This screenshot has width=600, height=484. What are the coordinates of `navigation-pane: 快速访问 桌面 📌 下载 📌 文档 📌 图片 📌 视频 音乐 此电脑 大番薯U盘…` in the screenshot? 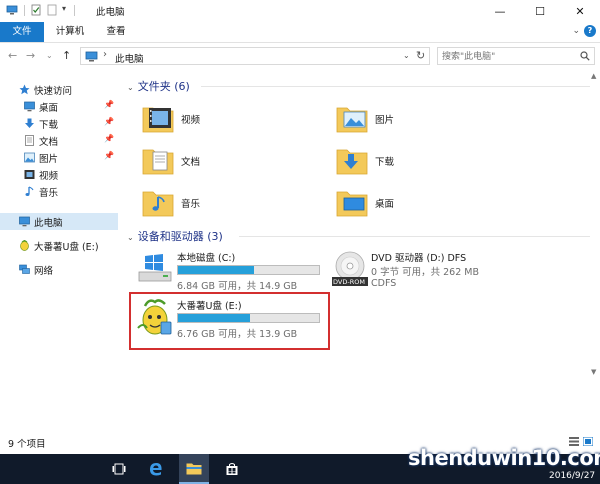 It's located at (60, 250).